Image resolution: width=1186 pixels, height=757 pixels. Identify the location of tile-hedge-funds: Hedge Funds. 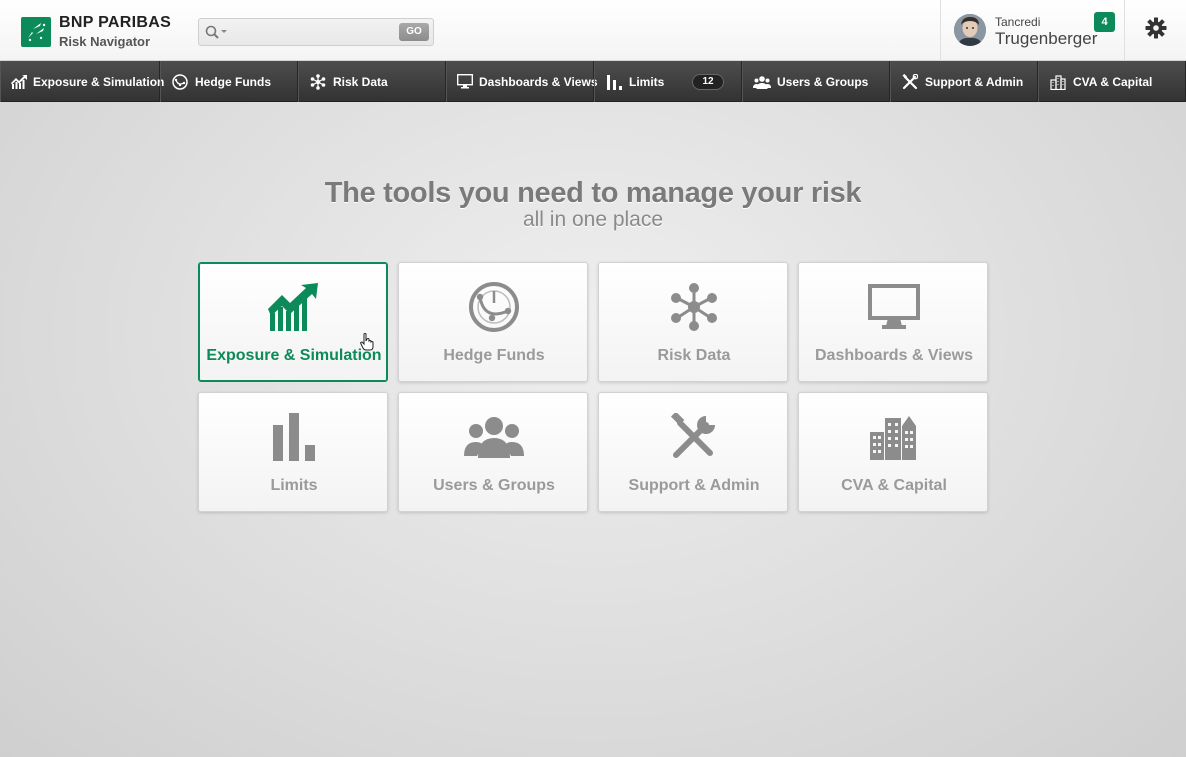
(493, 322).